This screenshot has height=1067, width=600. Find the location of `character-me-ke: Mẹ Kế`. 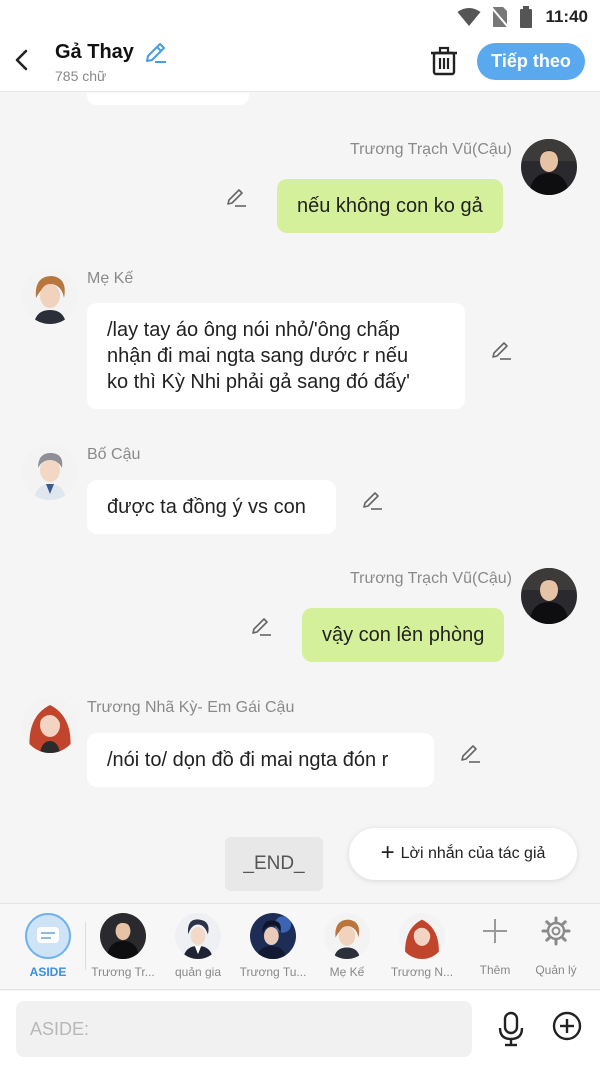

character-me-ke: Mẹ Kế is located at coordinates (347, 946).